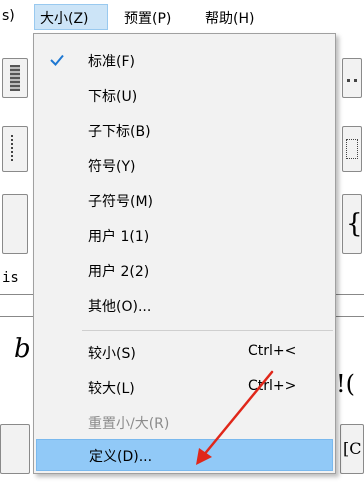 The height and width of the screenshot is (491, 364). What do you see at coordinates (112, 167) in the screenshot?
I see `menu-item-label: 符号(Y)` at bounding box center [112, 167].